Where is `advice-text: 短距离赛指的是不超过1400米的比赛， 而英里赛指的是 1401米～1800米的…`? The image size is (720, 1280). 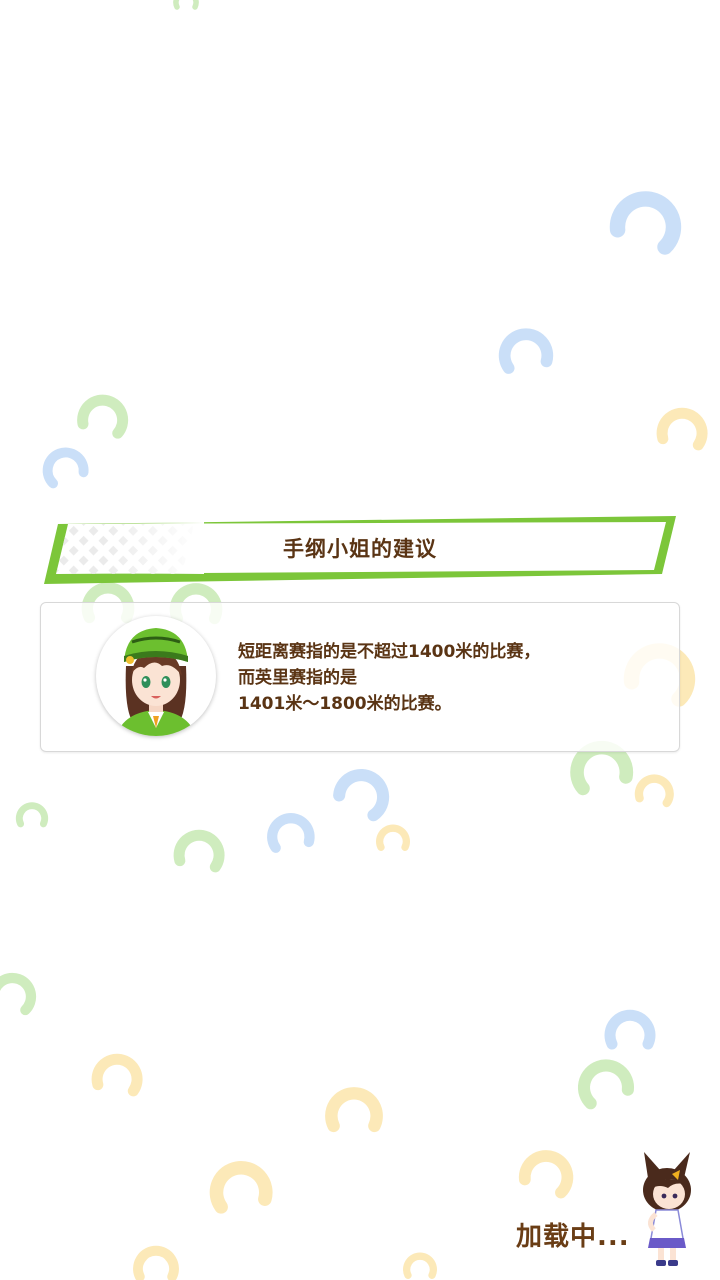
advice-text: 短距离赛指的是不超过1400米的比赛， 而英里赛指的是 1401米～1800米的… is located at coordinates (448, 678).